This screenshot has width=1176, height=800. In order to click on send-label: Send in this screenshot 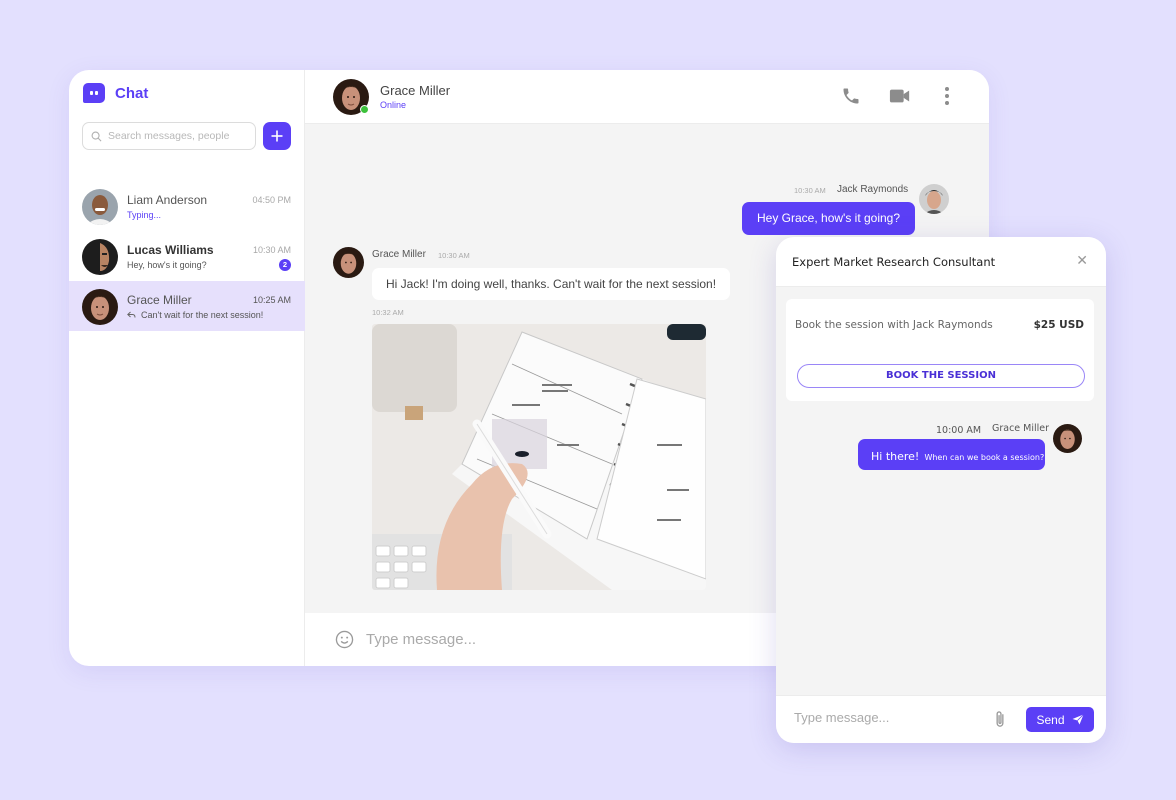, I will do `click(1050, 719)`.